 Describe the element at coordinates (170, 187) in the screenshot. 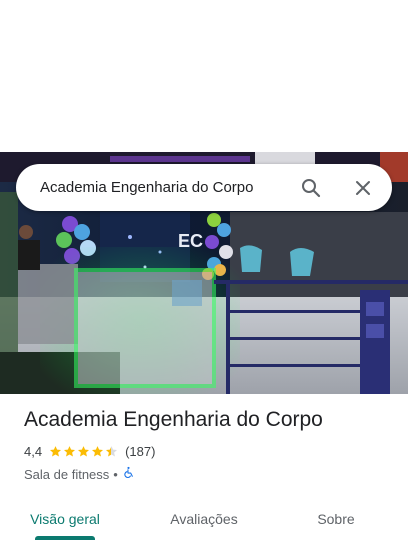

I see `search-input: Academia Engenharia do Corpo` at that location.